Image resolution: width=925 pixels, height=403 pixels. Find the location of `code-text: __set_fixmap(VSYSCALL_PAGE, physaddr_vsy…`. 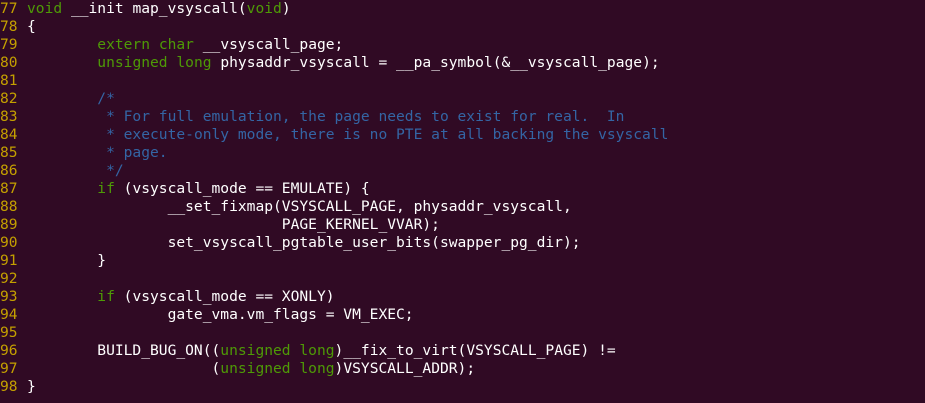

code-text: __set_fixmap(VSYSCALL_PAGE, physaddr_vsy… is located at coordinates (299, 207).